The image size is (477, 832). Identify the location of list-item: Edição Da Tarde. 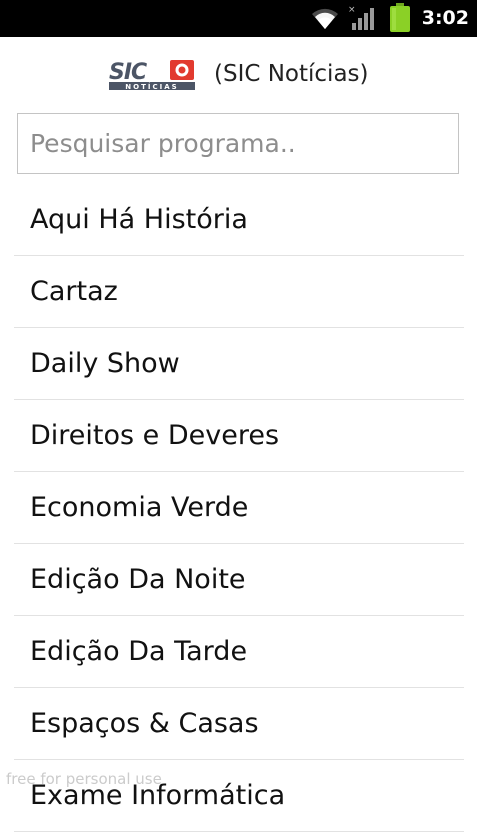
(239, 652).